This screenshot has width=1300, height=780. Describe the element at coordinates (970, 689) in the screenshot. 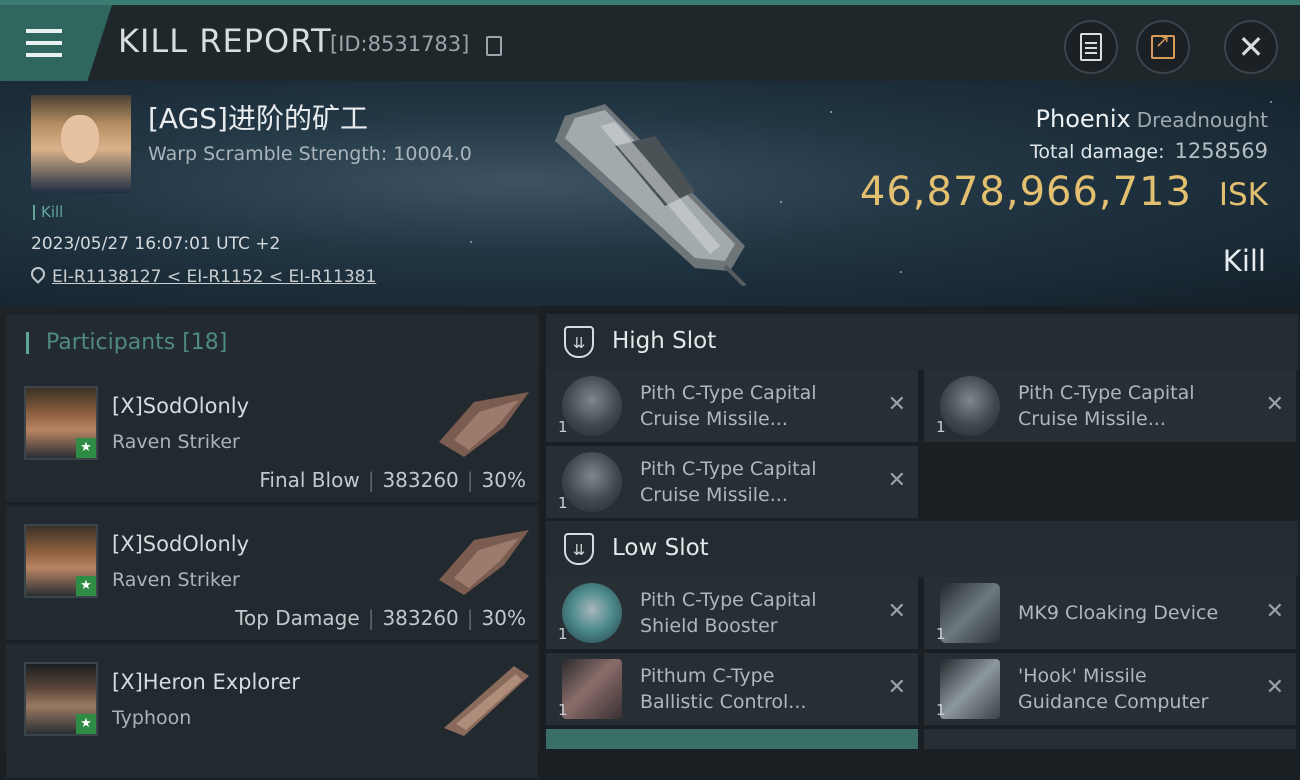

I see `guidance-computer-icon` at that location.